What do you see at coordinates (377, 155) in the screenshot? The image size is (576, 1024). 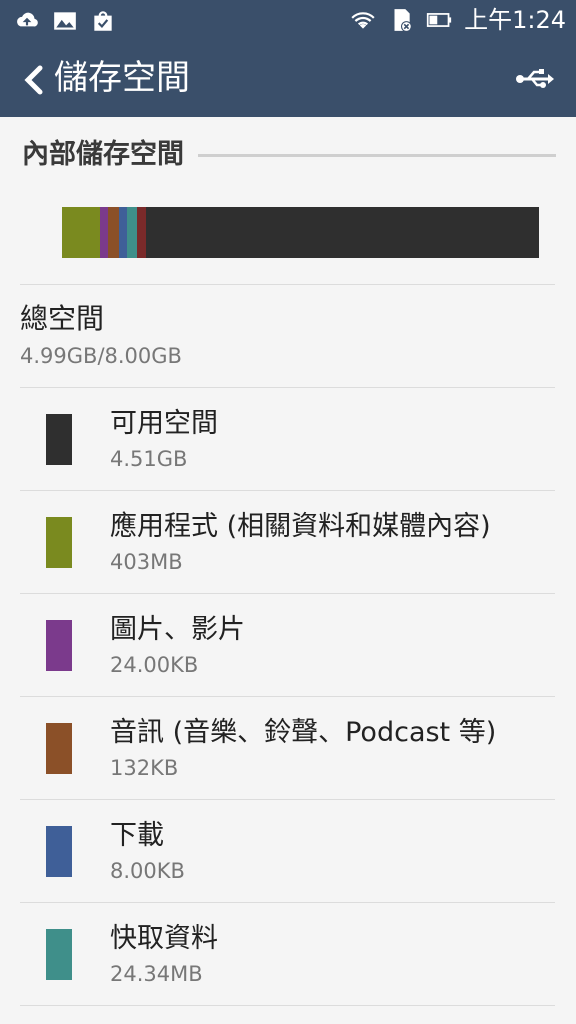 I see `section-divider-line` at bounding box center [377, 155].